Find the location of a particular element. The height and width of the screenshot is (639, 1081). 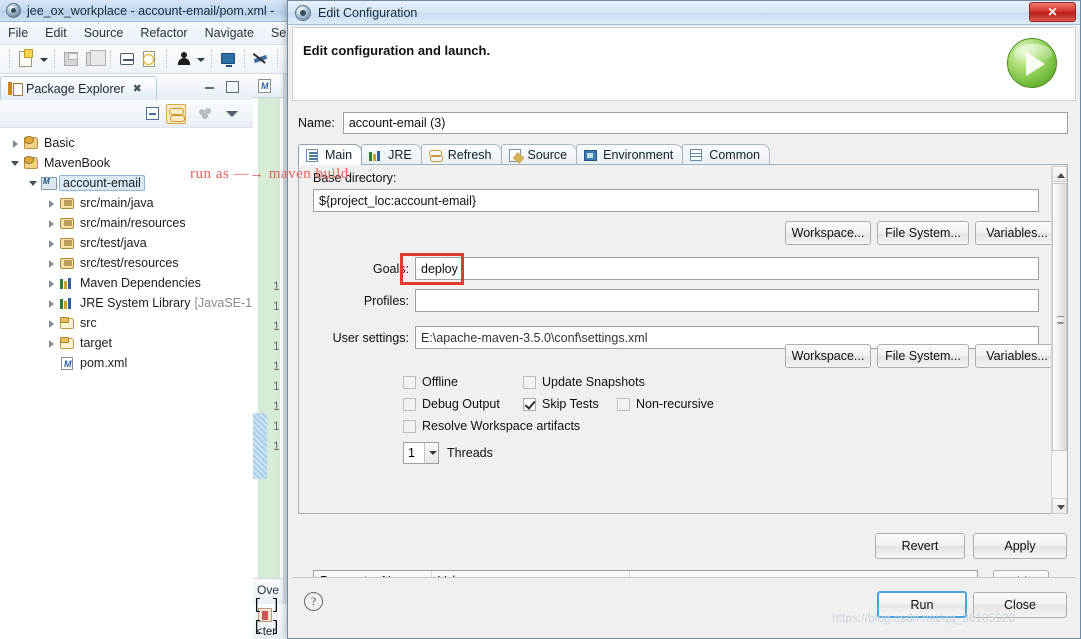

tree-item-src-main-resources: src/main/resources is located at coordinates (126, 223).